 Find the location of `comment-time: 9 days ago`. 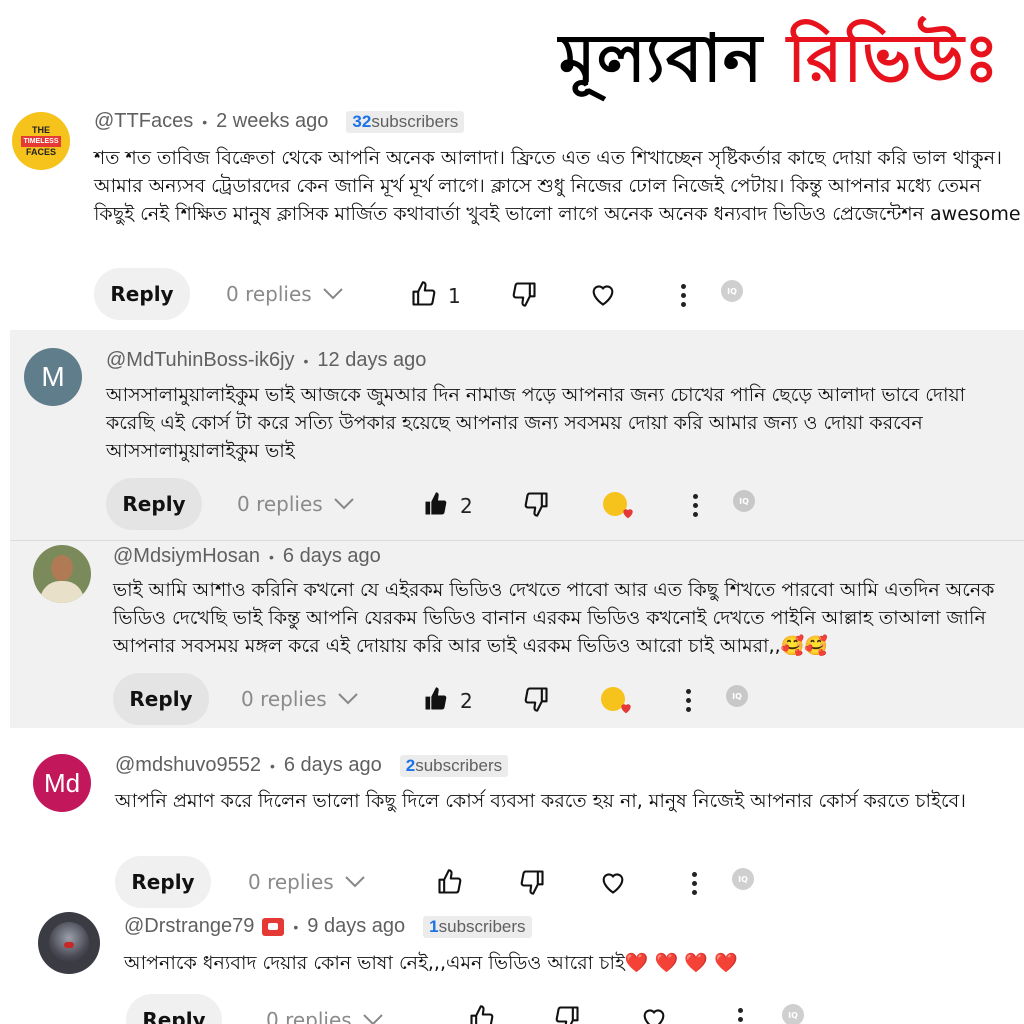

comment-time: 9 days ago is located at coordinates (356, 926).